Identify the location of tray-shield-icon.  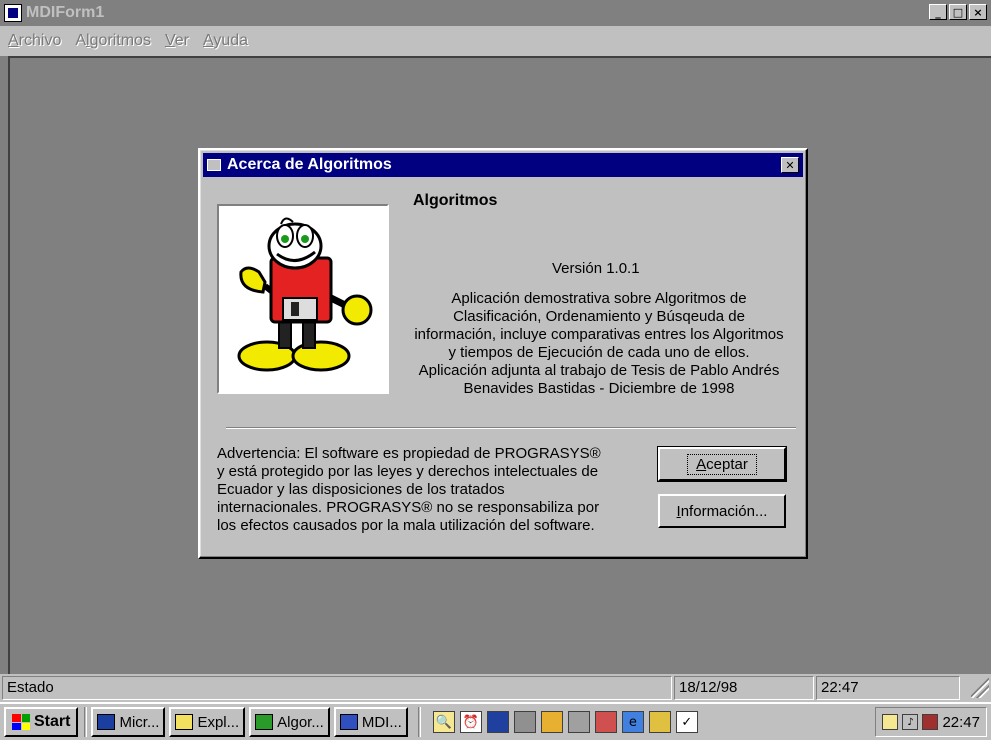
(930, 722).